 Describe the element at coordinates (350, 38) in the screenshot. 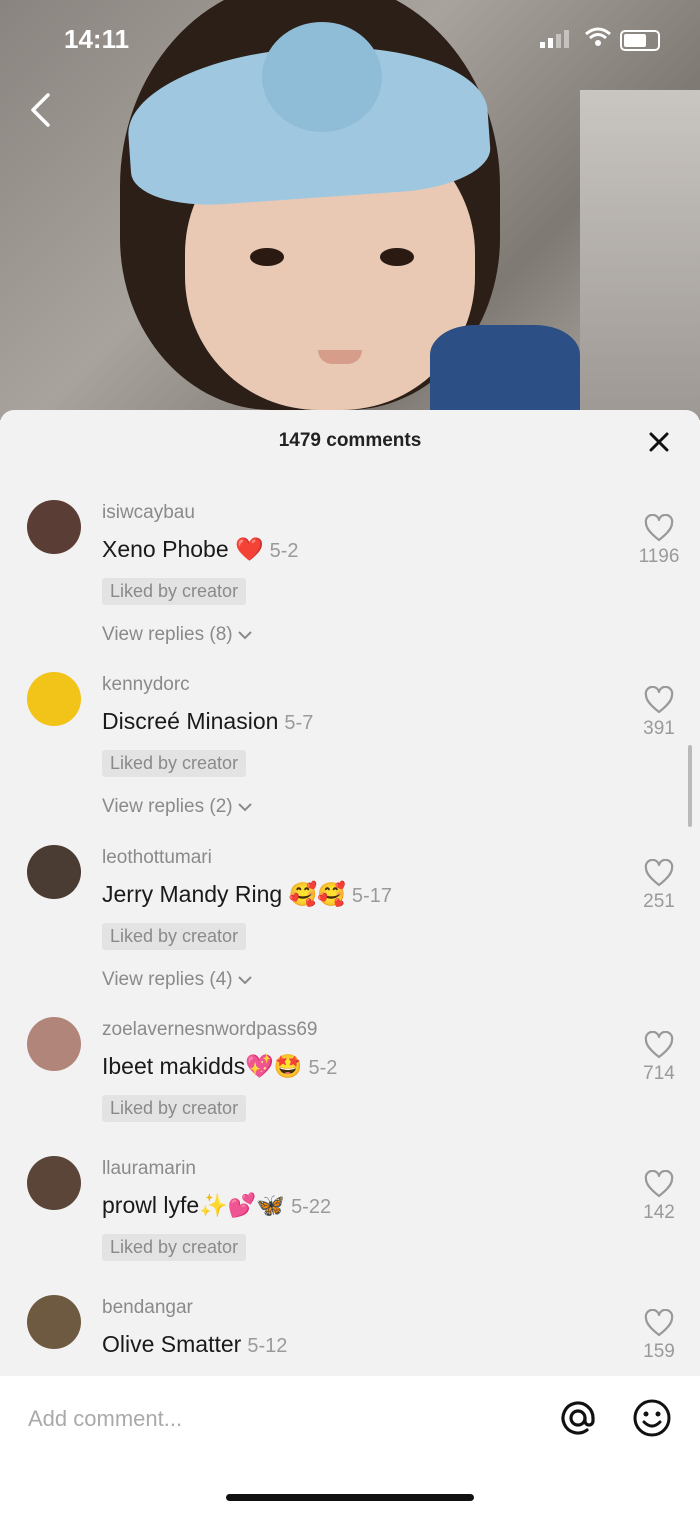

I see `status-bar: 14:11` at that location.